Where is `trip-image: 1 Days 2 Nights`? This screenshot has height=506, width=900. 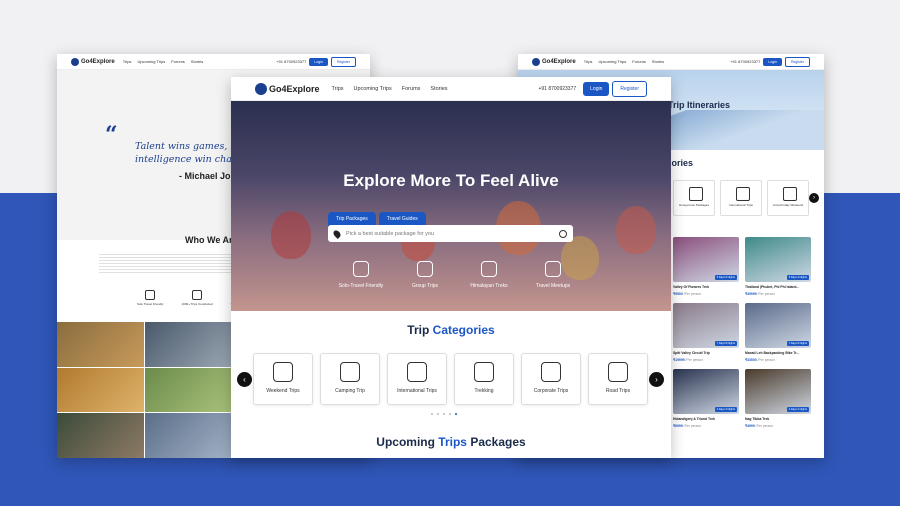 trip-image: 1 Days 2 Nights is located at coordinates (778, 391).